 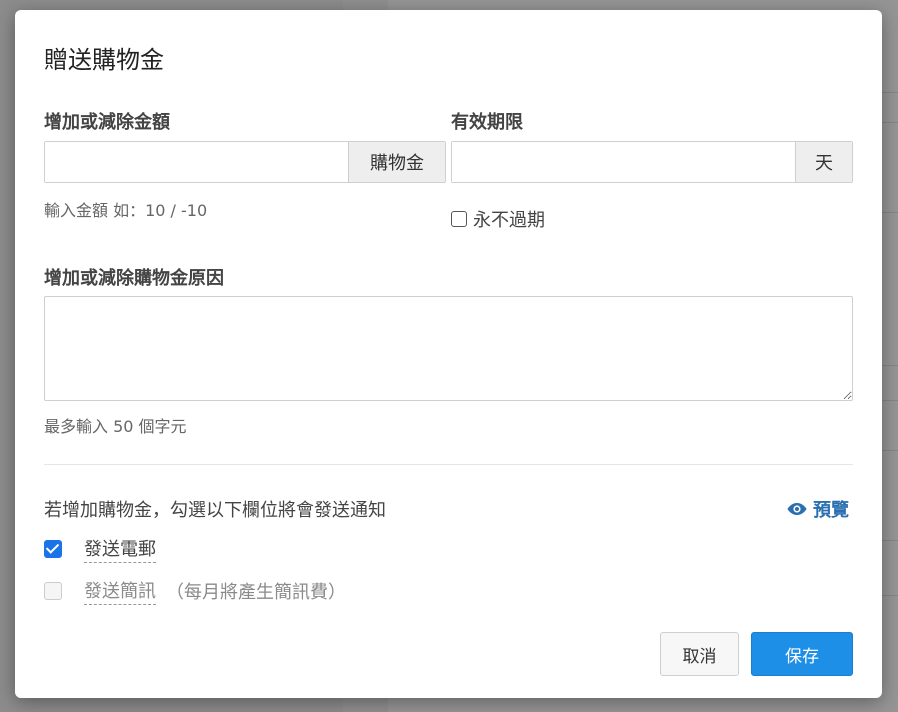 What do you see at coordinates (396, 162) in the screenshot?
I see `amount-addon: 購物金` at bounding box center [396, 162].